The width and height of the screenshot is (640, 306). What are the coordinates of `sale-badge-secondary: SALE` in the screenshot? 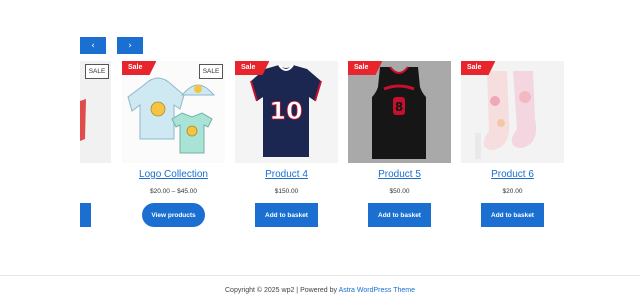 It's located at (211, 71).